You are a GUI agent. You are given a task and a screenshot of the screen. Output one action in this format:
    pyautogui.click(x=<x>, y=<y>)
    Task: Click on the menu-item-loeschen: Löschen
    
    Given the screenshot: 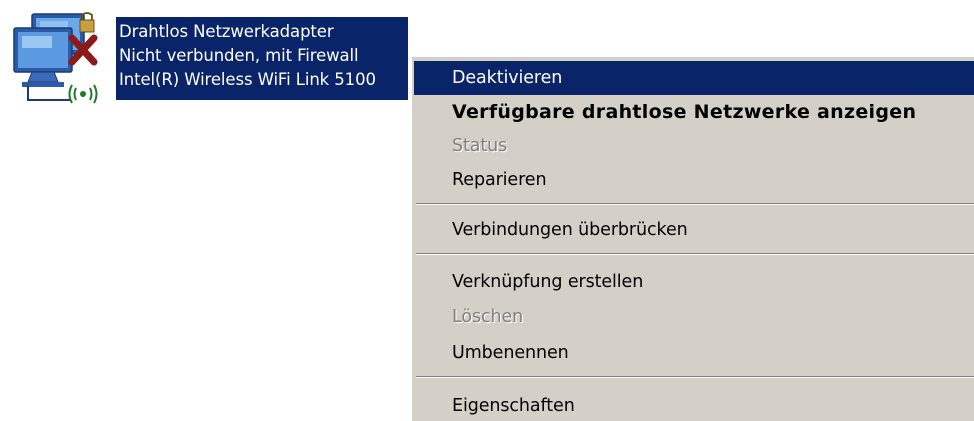 What is the action you would take?
    pyautogui.click(x=488, y=317)
    